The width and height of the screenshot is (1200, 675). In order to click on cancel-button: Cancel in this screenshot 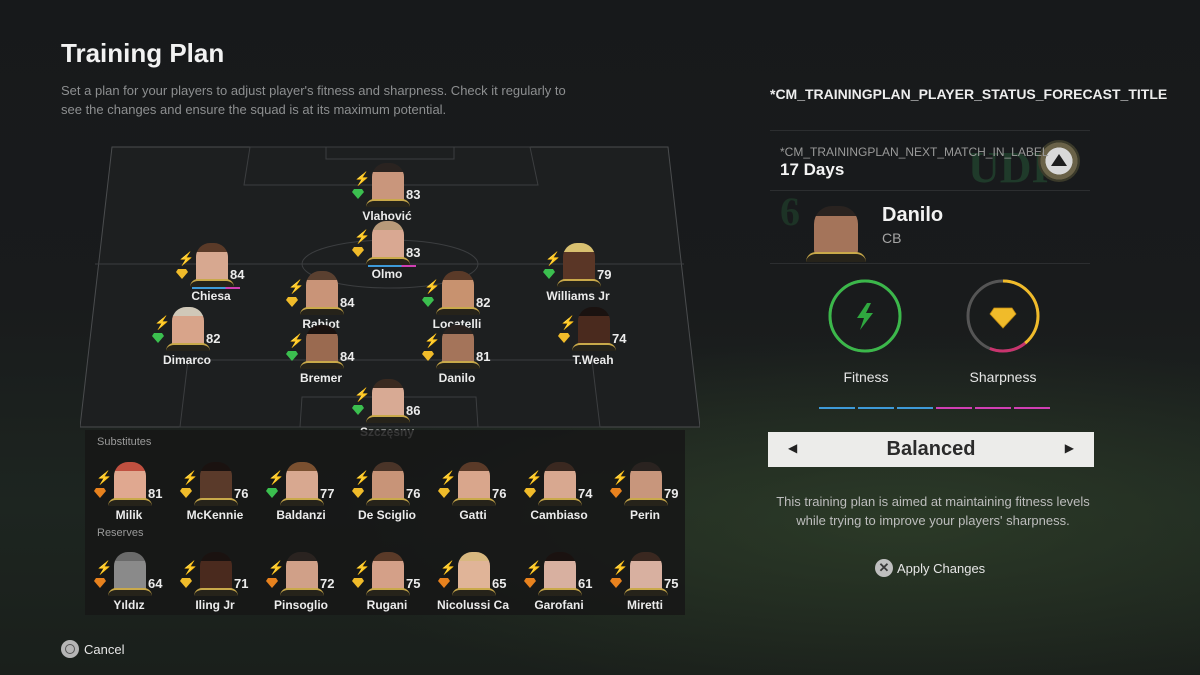, I will do `click(92, 649)`.